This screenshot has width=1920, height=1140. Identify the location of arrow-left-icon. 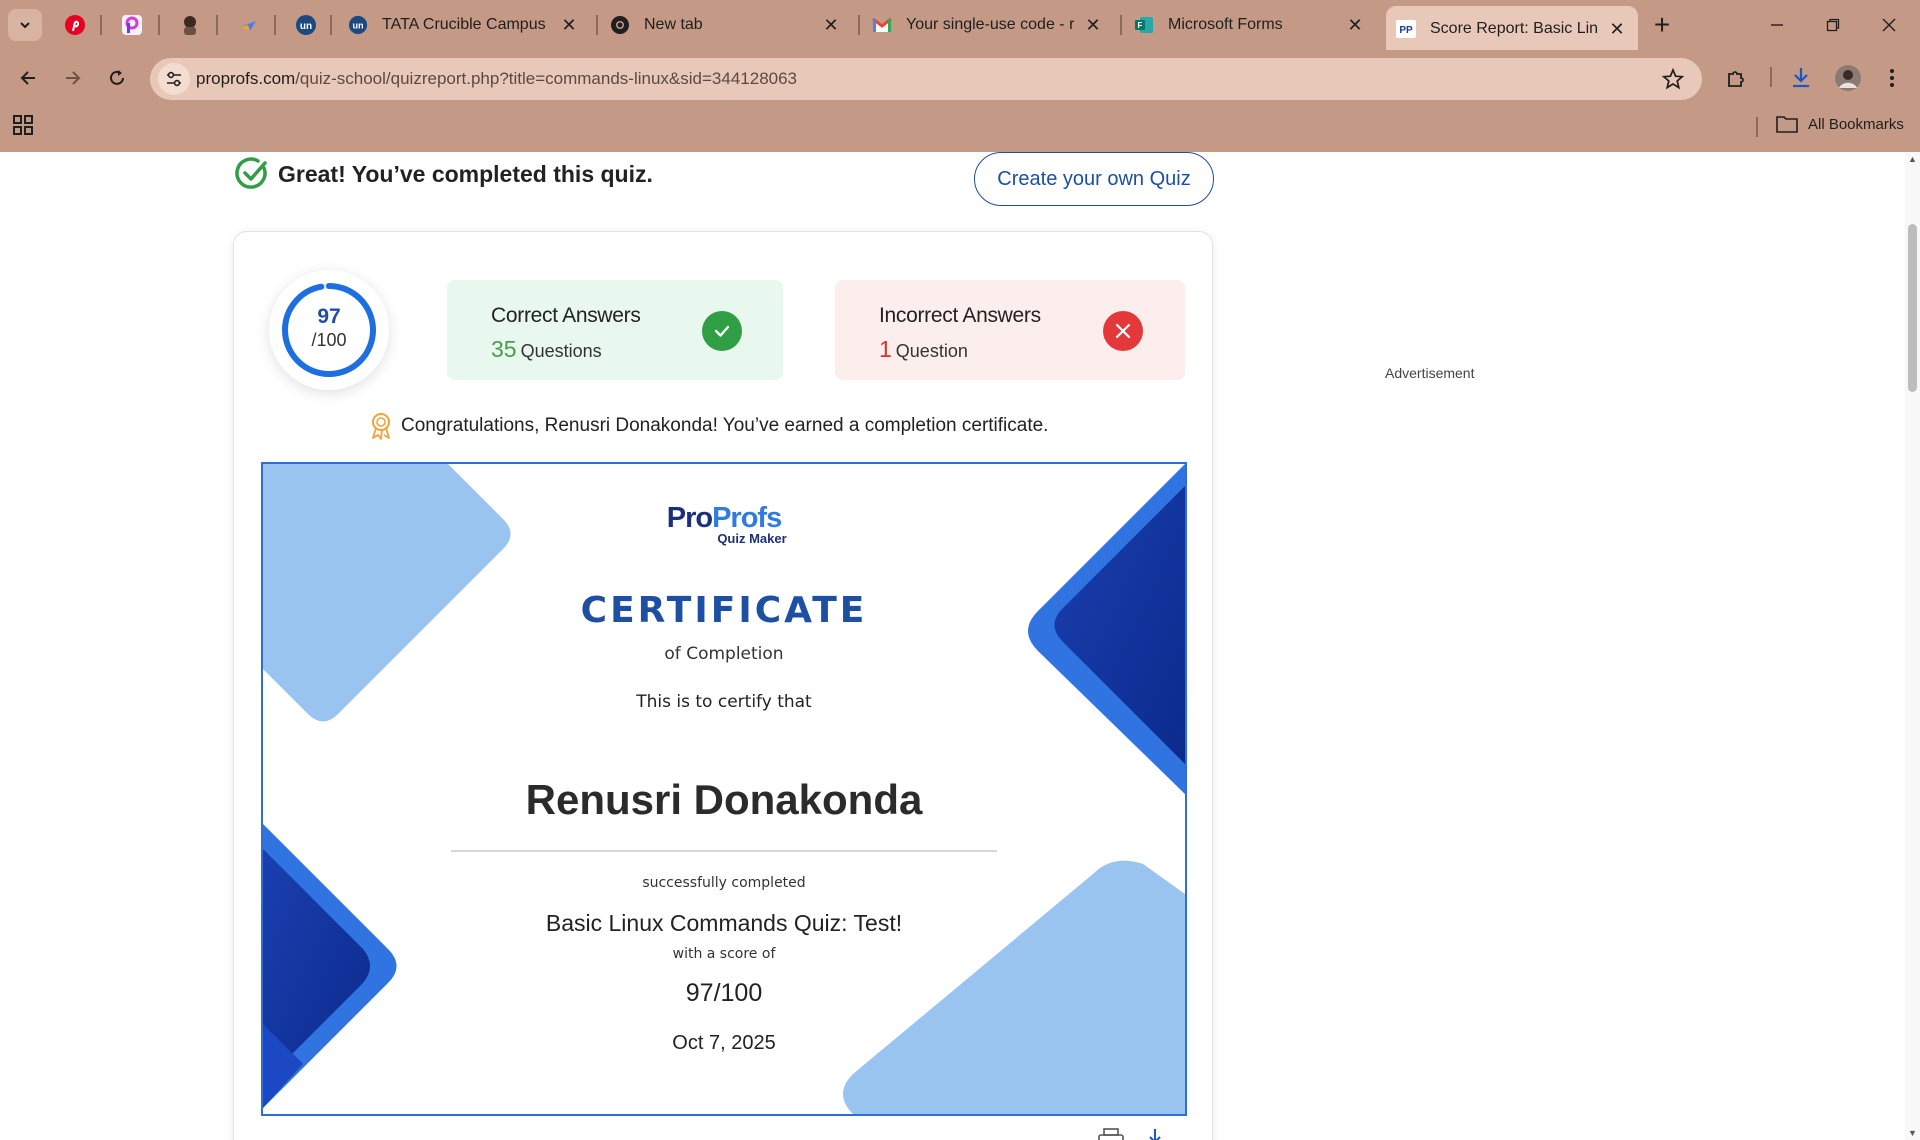
(27, 78).